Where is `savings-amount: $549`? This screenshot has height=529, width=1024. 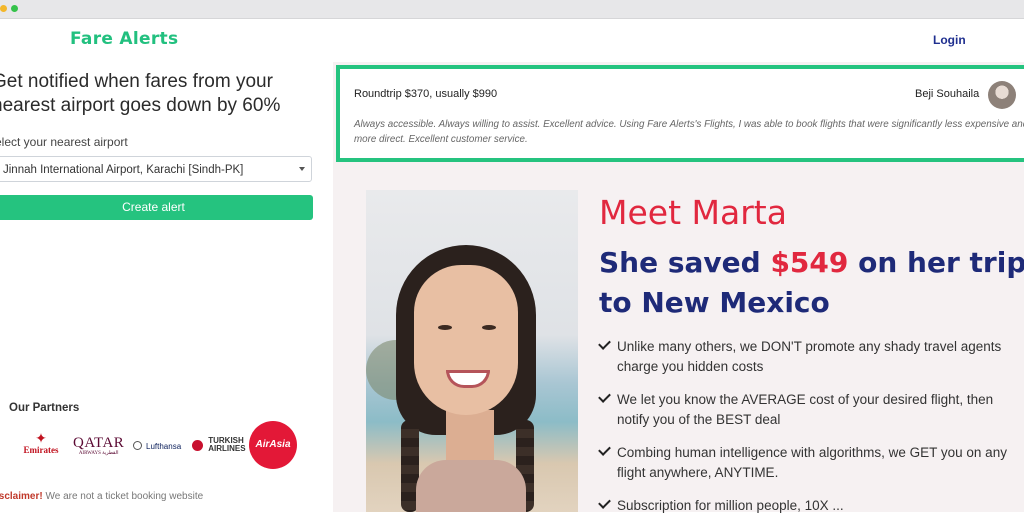
savings-amount: $549 is located at coordinates (809, 262).